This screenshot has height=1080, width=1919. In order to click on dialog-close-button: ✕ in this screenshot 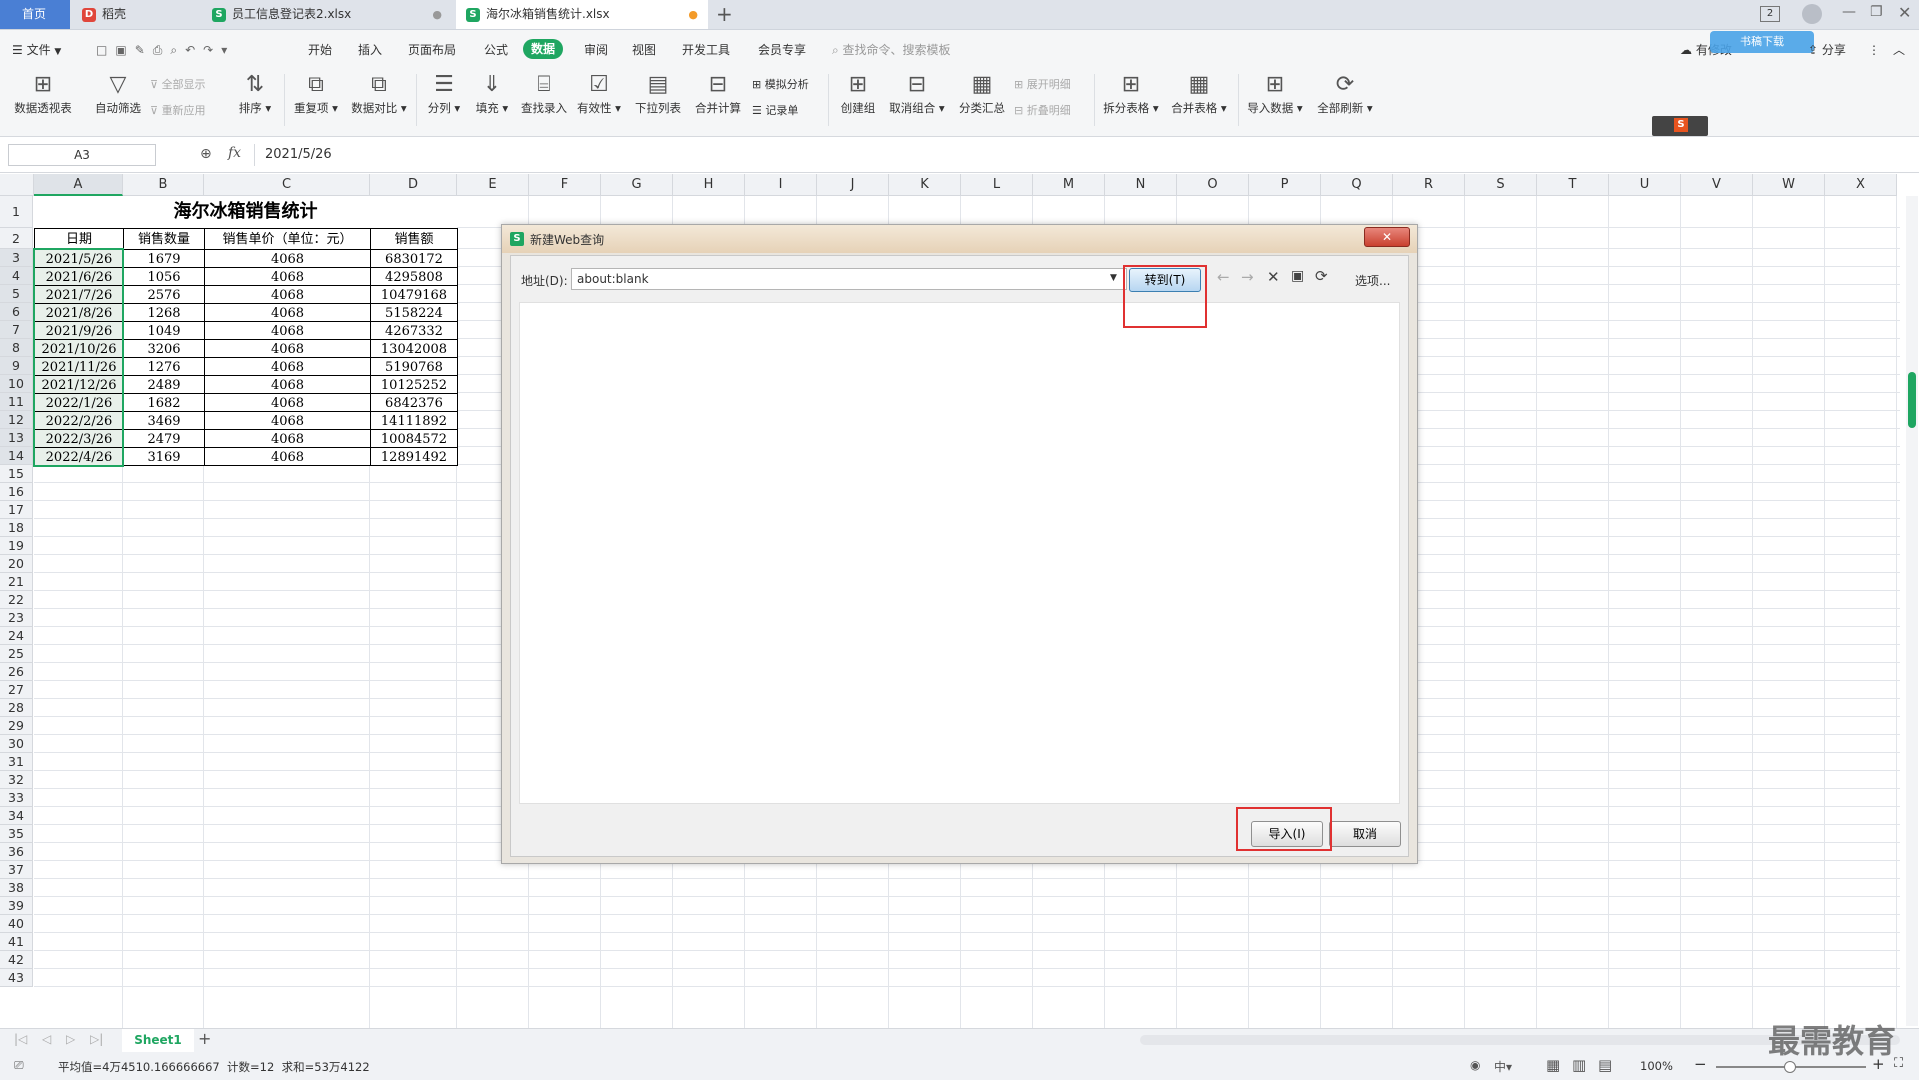, I will do `click(1387, 237)`.